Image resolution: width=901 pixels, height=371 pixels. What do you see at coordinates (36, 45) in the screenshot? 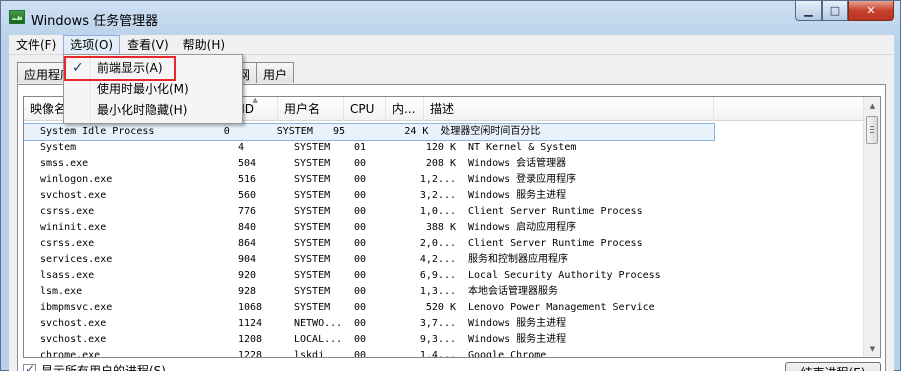
I see `menu-file: 文件(F)` at bounding box center [36, 45].